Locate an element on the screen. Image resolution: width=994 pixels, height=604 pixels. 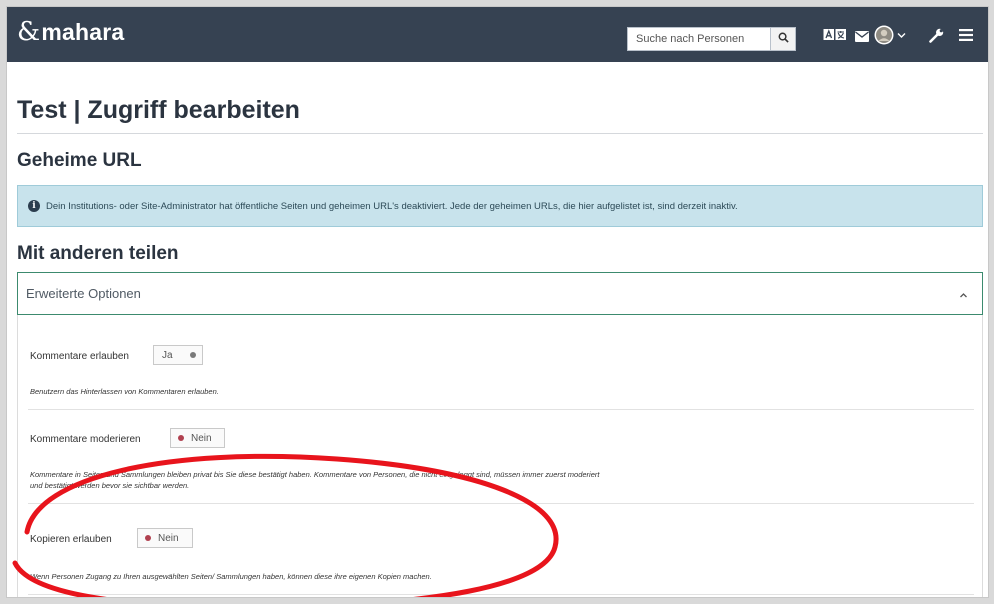
chevron-up-icon is located at coordinates (963, 294).